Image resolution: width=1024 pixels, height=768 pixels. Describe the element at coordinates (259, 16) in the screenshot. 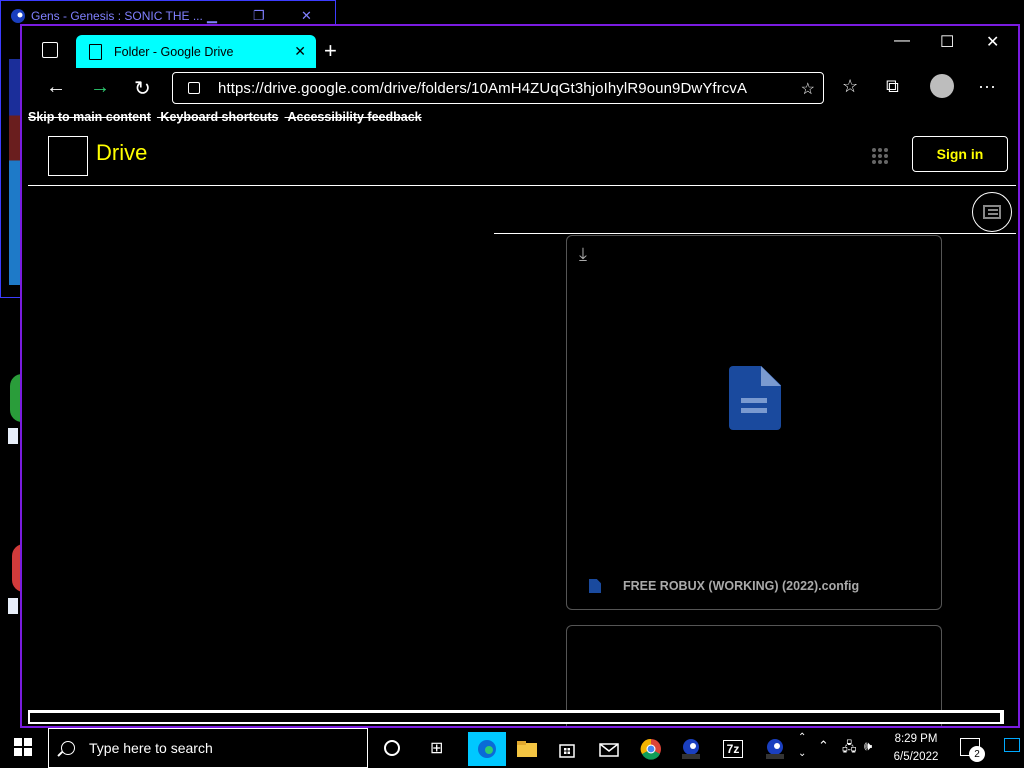

I see `gens-restore-button: ❐` at that location.